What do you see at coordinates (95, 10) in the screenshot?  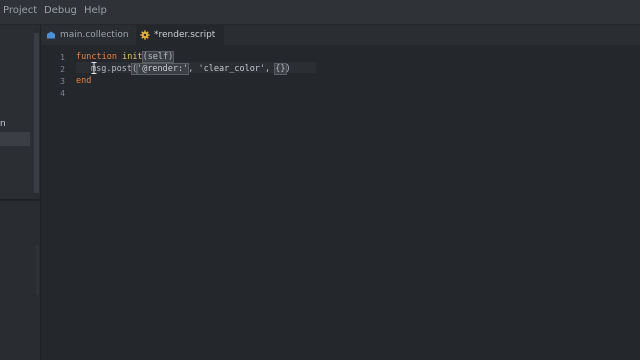 I see `menu-help: Help` at bounding box center [95, 10].